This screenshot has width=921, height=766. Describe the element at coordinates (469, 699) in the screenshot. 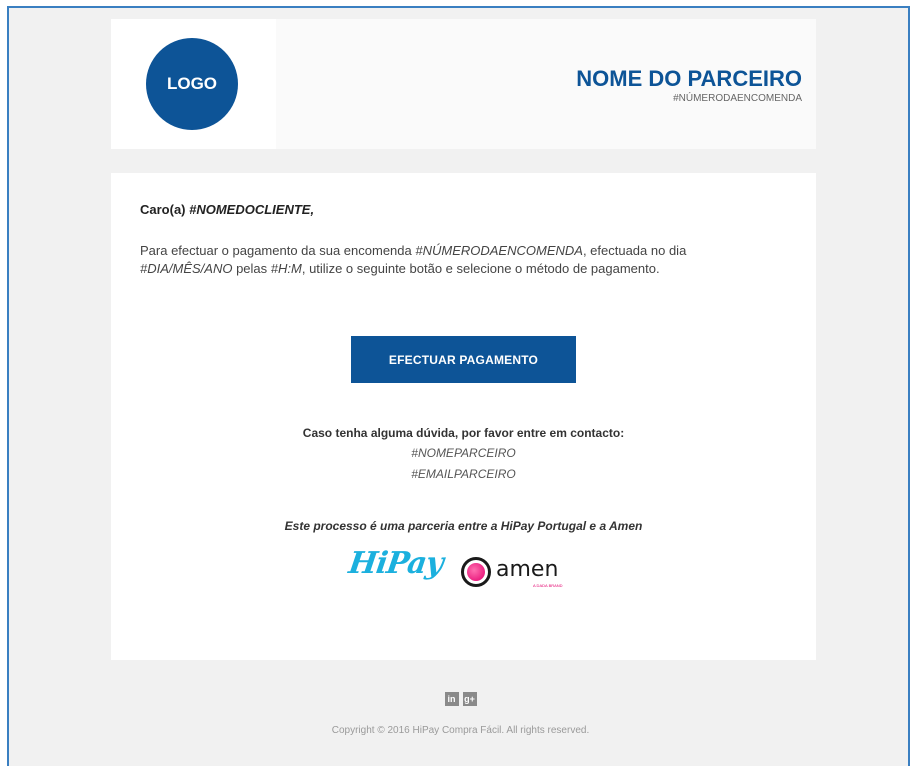

I see `google-plus-icon: g+` at that location.